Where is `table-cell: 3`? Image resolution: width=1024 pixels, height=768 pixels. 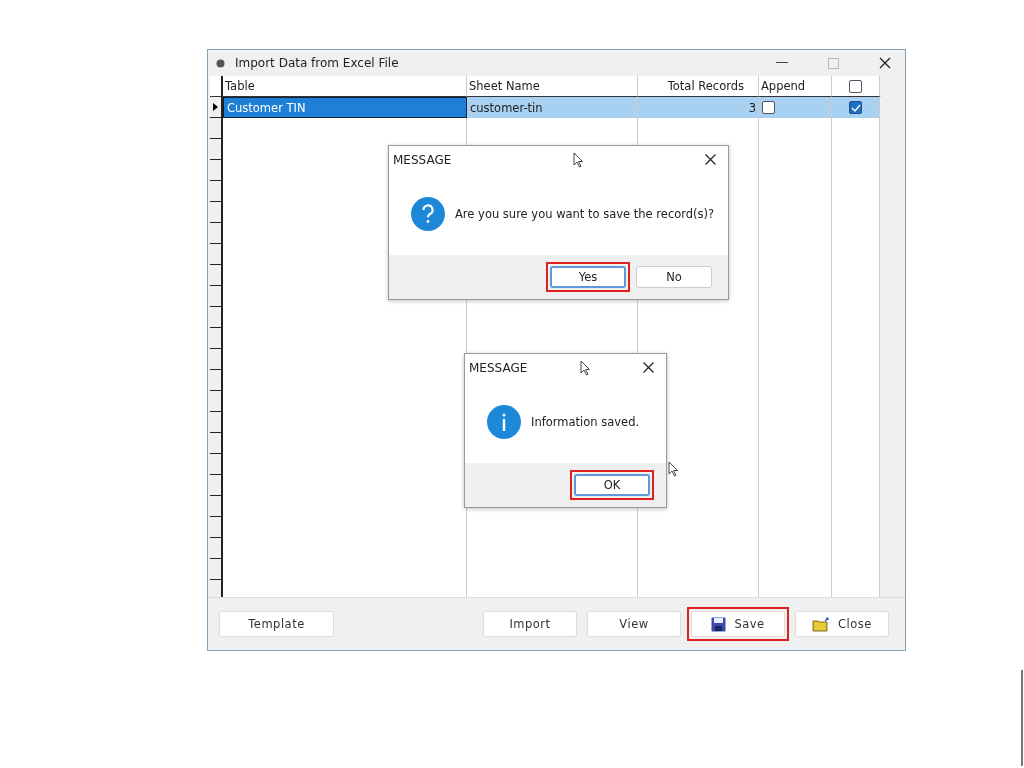 table-cell: 3 is located at coordinates (698, 107).